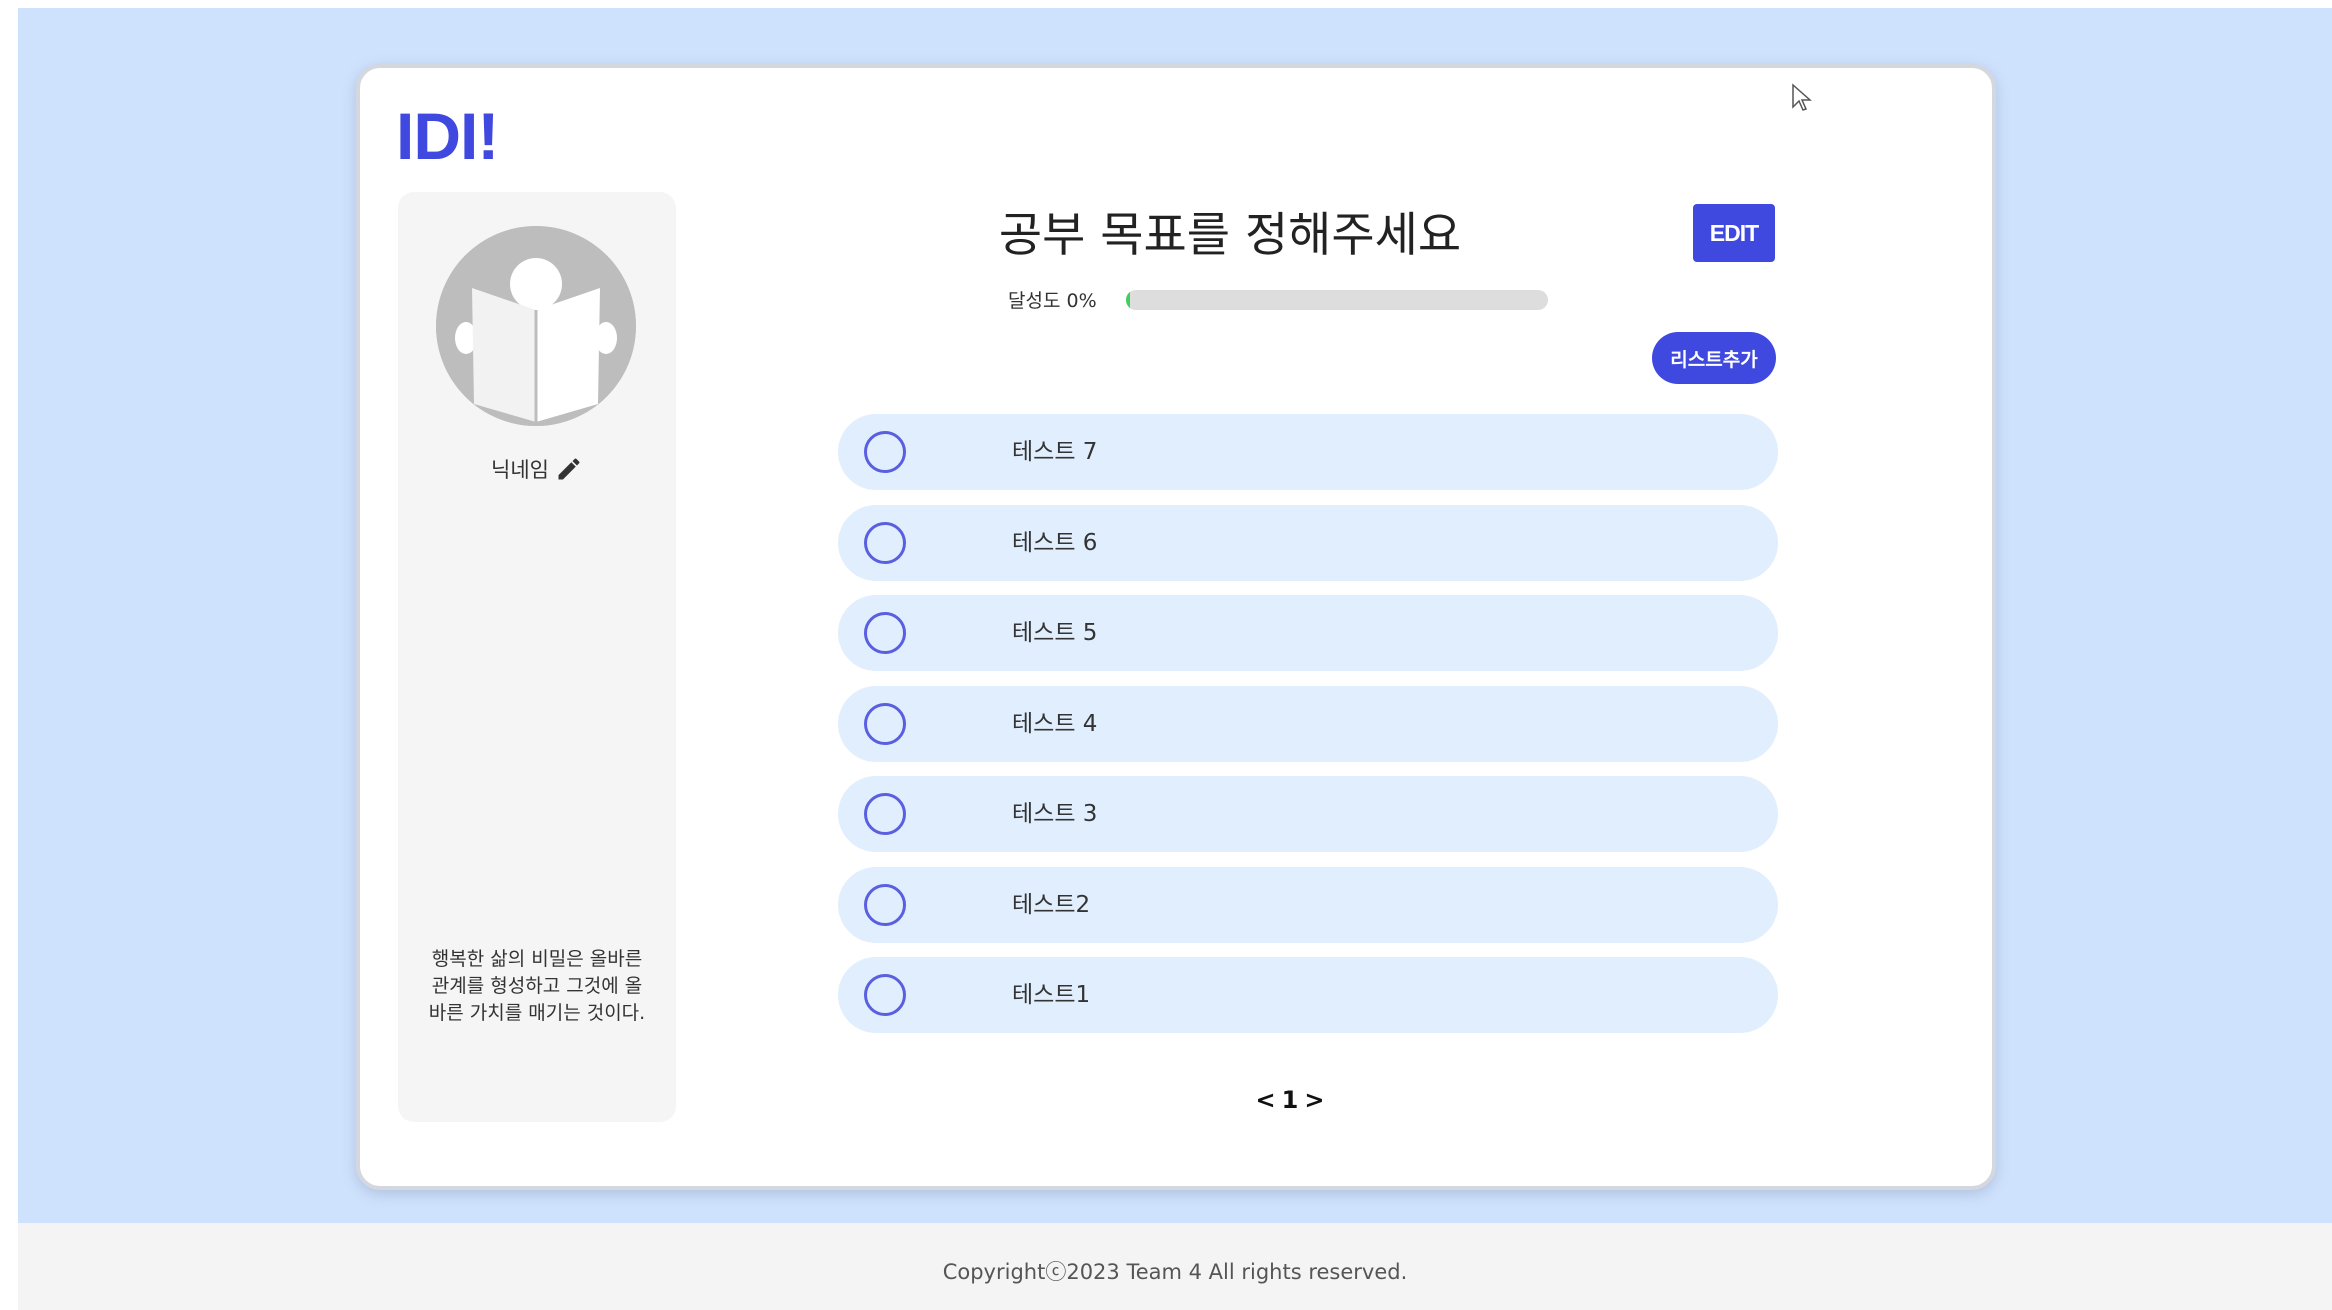 The height and width of the screenshot is (1310, 2332). I want to click on pagination: < 1 >, so click(1290, 1100).